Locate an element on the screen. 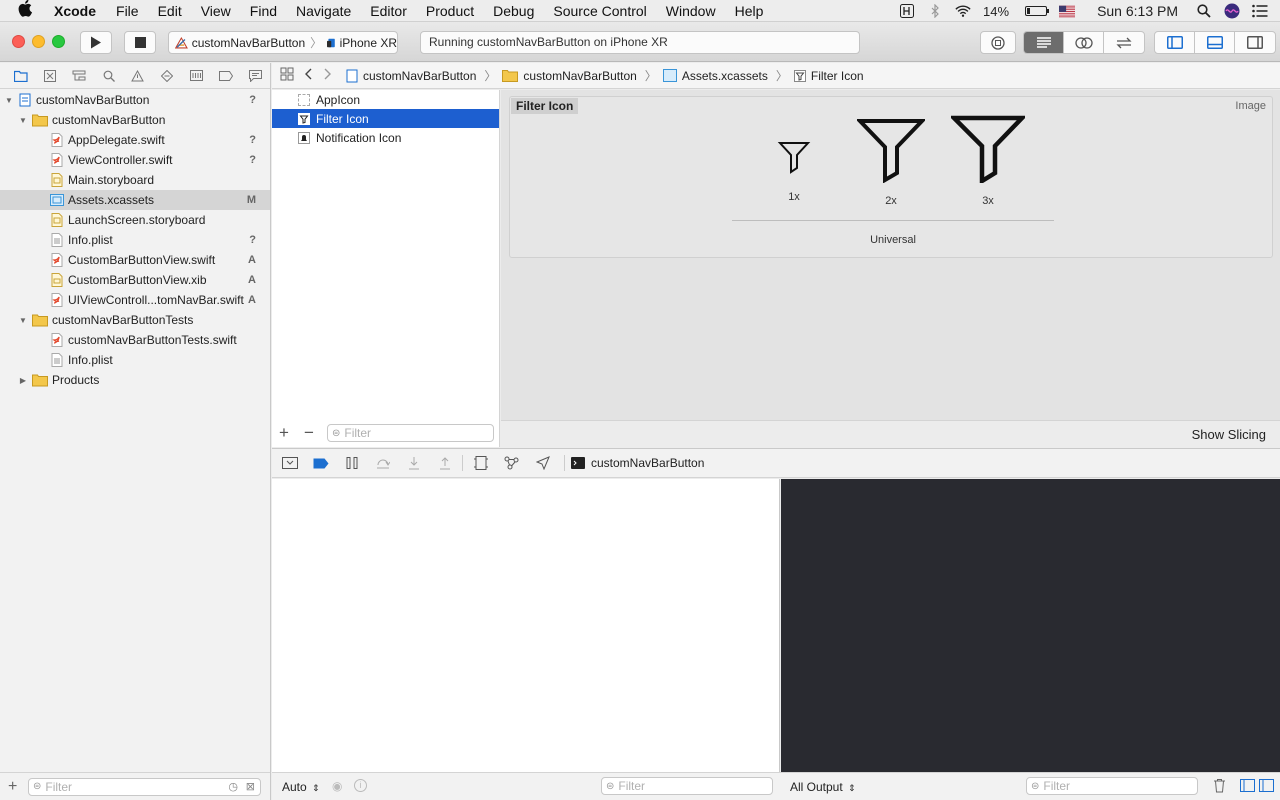 This screenshot has width=1280, height=800. forward-arrow-icon is located at coordinates (328, 75).